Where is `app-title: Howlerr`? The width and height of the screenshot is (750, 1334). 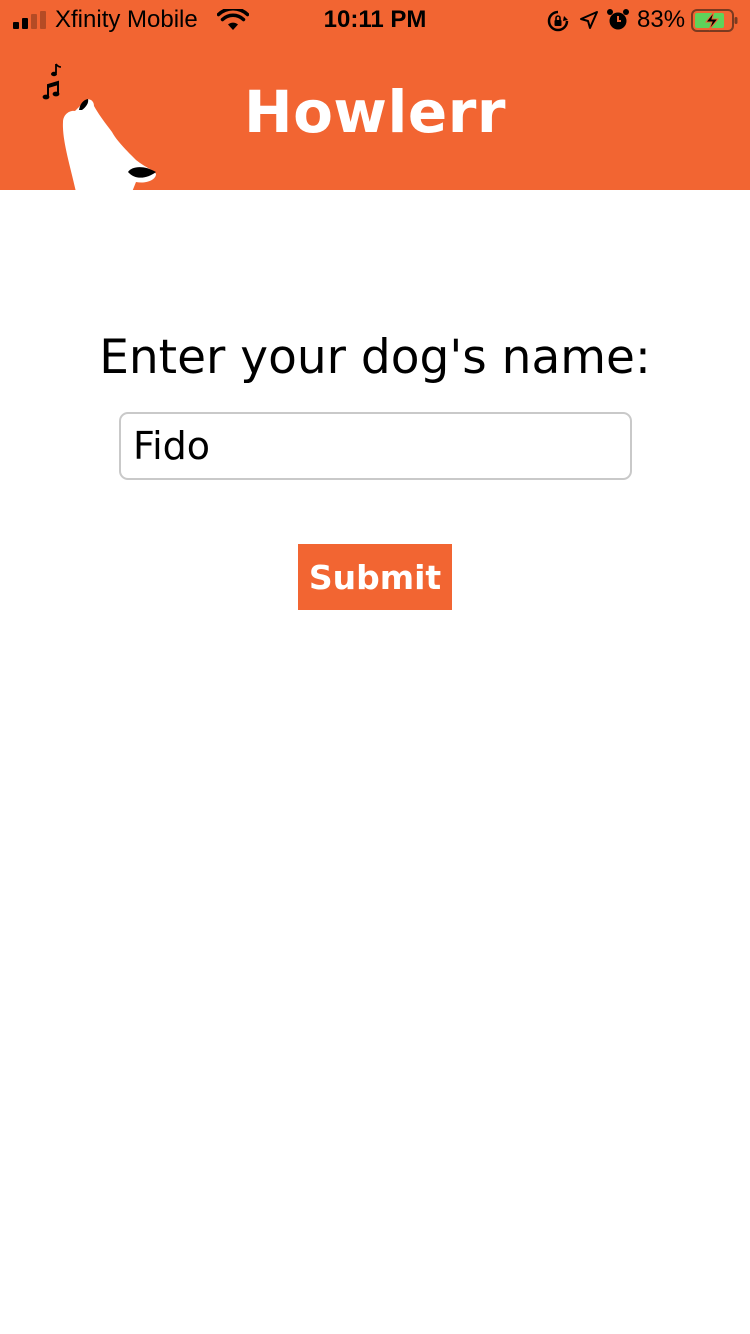 app-title: Howlerr is located at coordinates (375, 112).